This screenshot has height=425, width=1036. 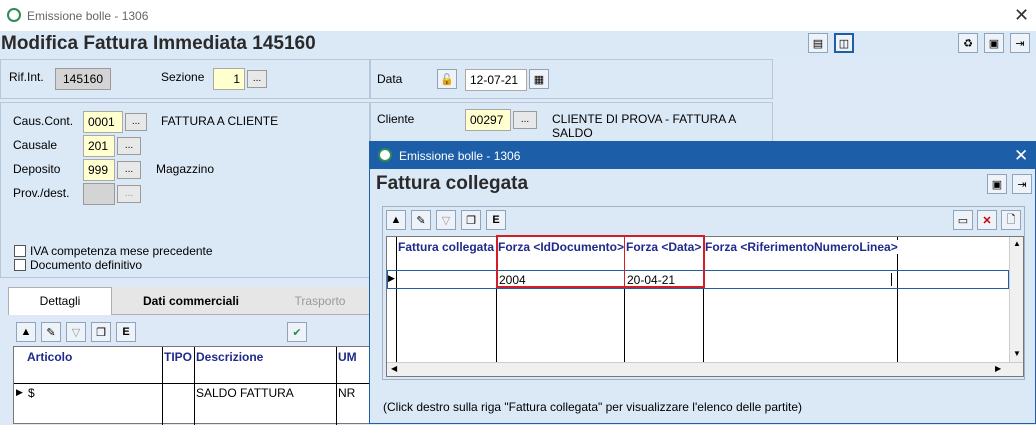 What do you see at coordinates (391, 278) in the screenshot?
I see `dialog-row-pointer-icon: ▶` at bounding box center [391, 278].